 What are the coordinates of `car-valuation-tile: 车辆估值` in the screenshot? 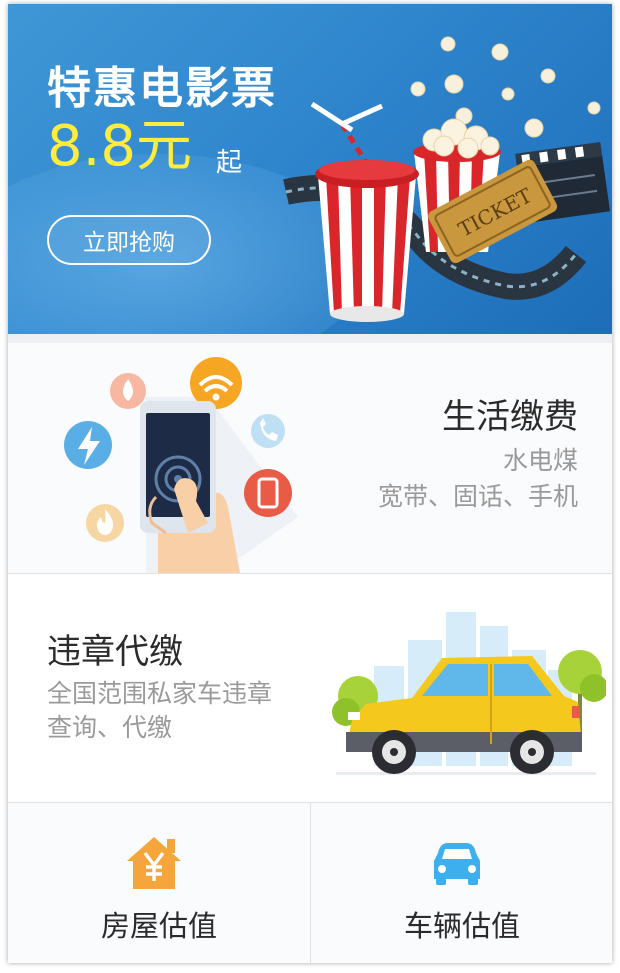 It's located at (461, 883).